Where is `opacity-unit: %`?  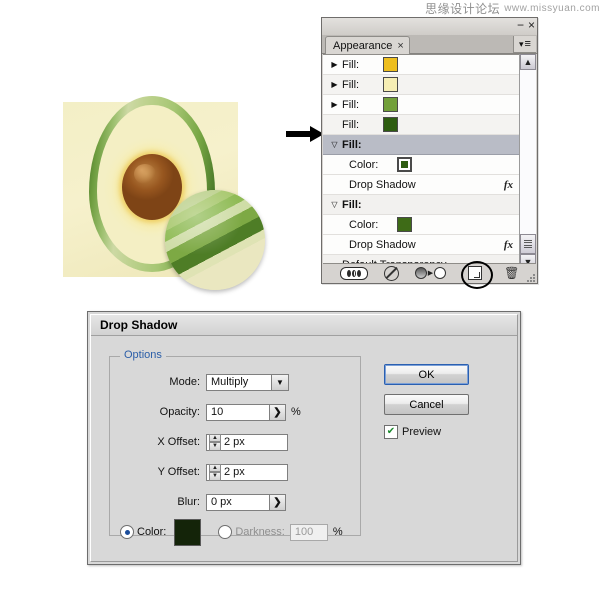
opacity-unit: % is located at coordinates (296, 412).